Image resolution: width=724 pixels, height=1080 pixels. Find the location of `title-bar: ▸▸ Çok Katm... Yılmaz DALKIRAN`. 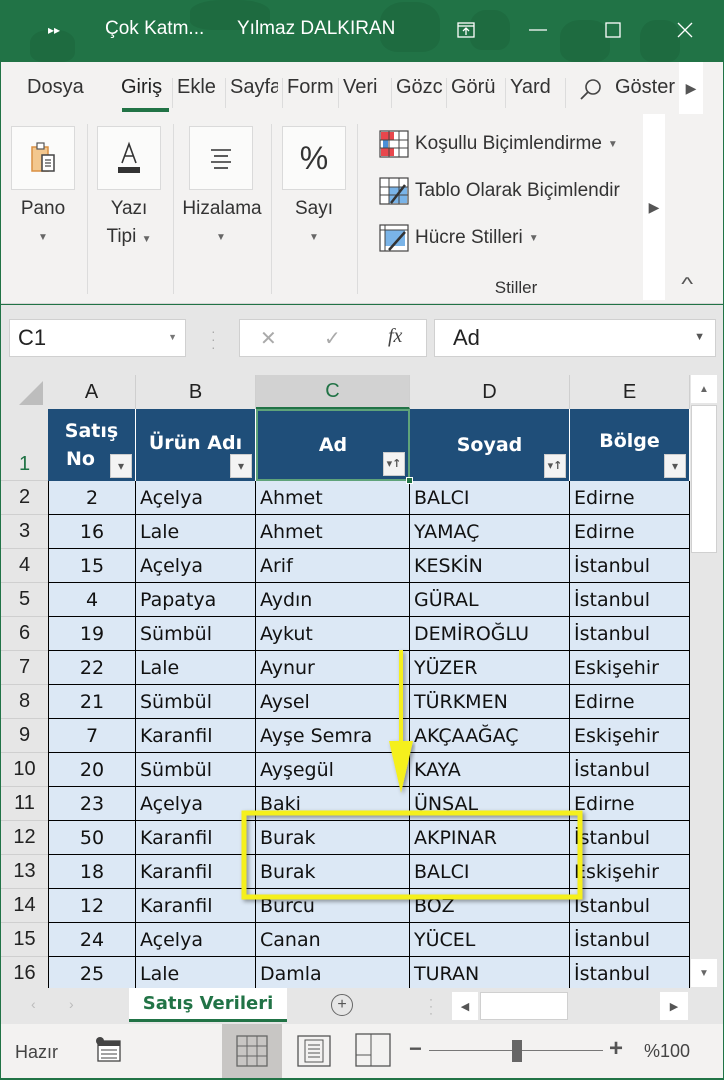

title-bar: ▸▸ Çok Katm... Yılmaz DALKIRAN is located at coordinates (362, 31).